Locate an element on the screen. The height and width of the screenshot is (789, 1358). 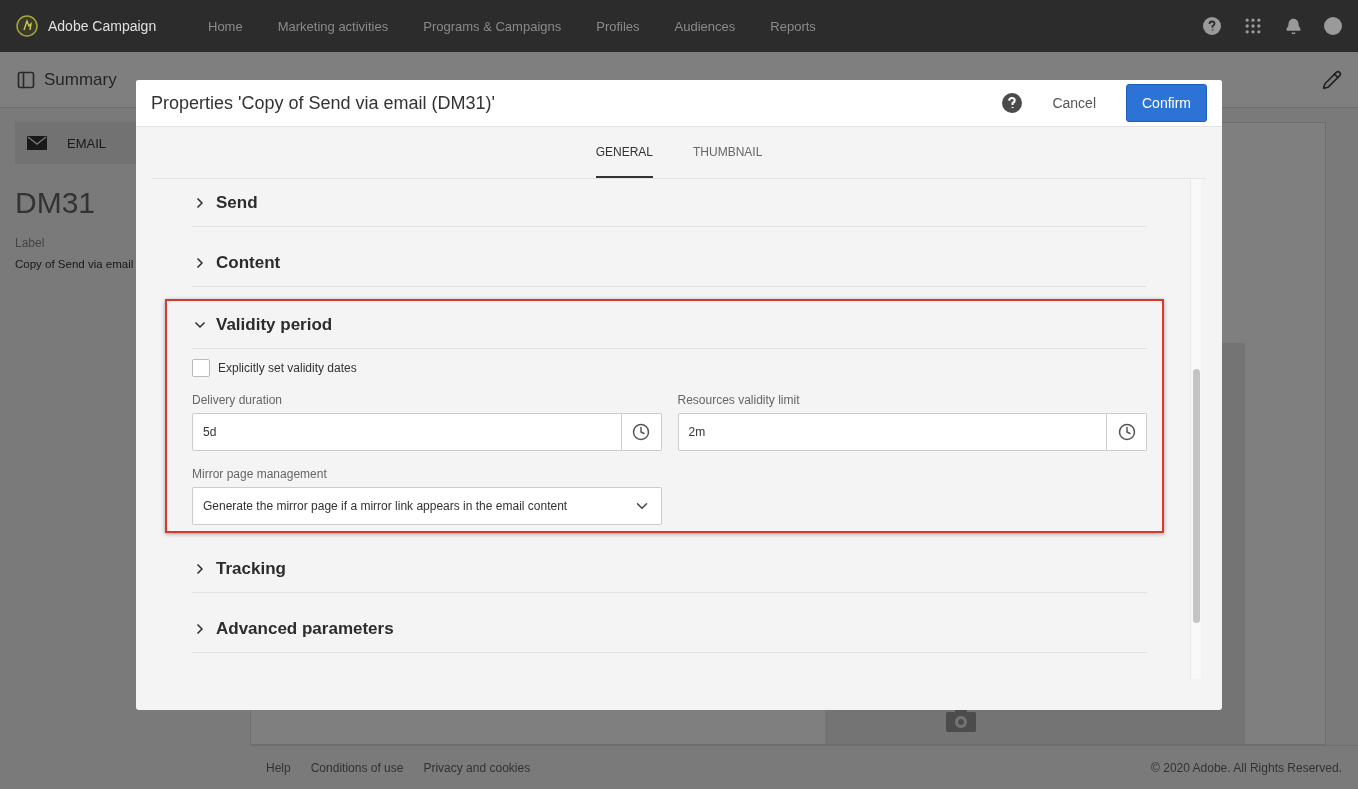
pencil-icon is located at coordinates (1332, 79).